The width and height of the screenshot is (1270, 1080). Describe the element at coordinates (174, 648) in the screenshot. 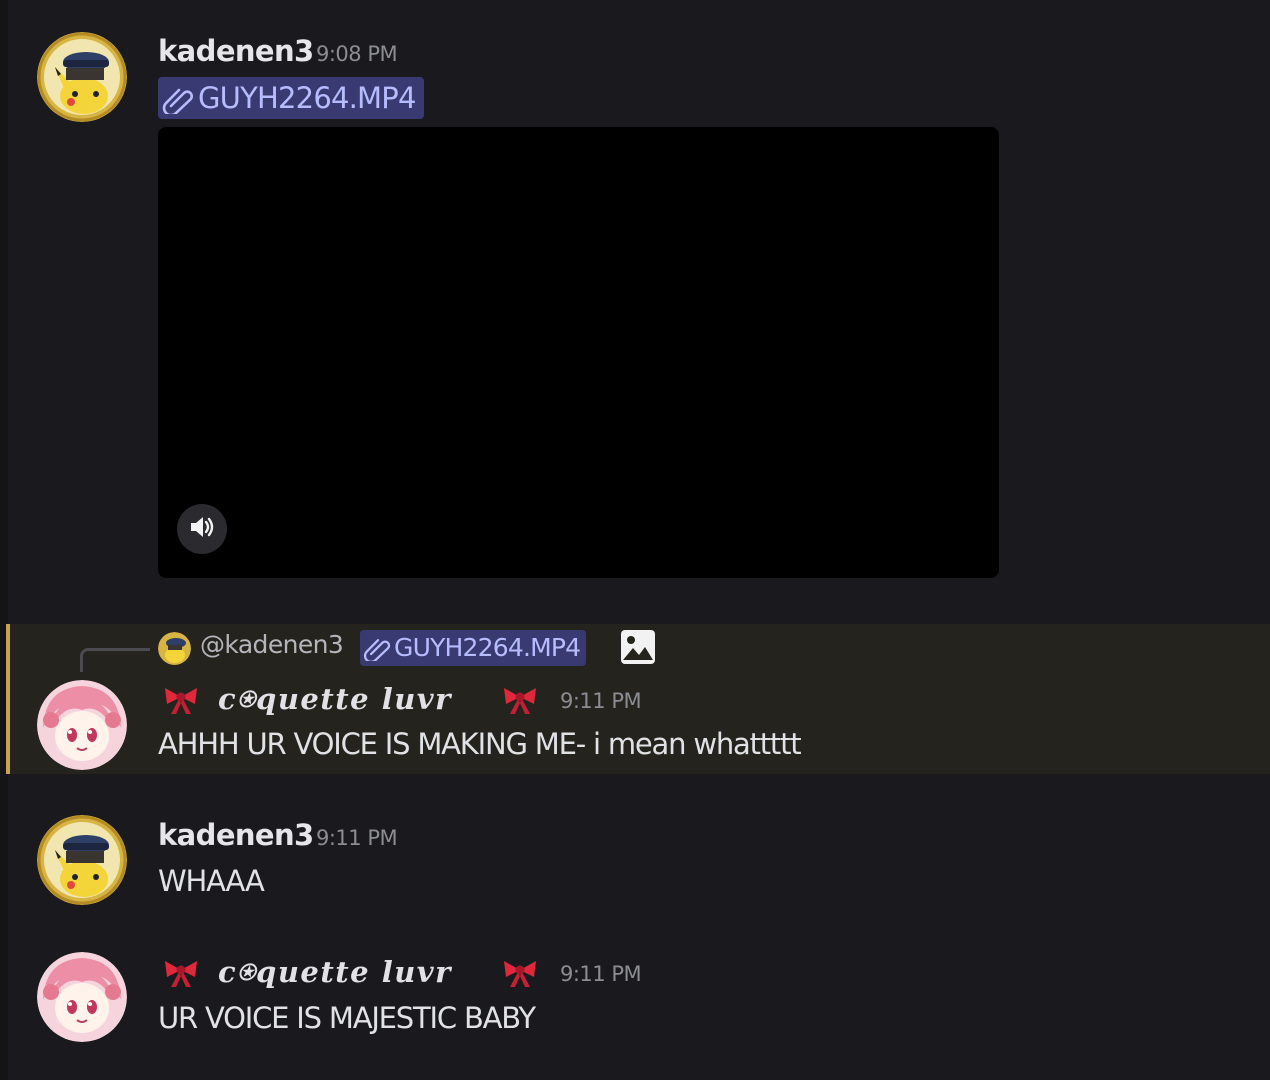

I see `reply-avatar` at that location.